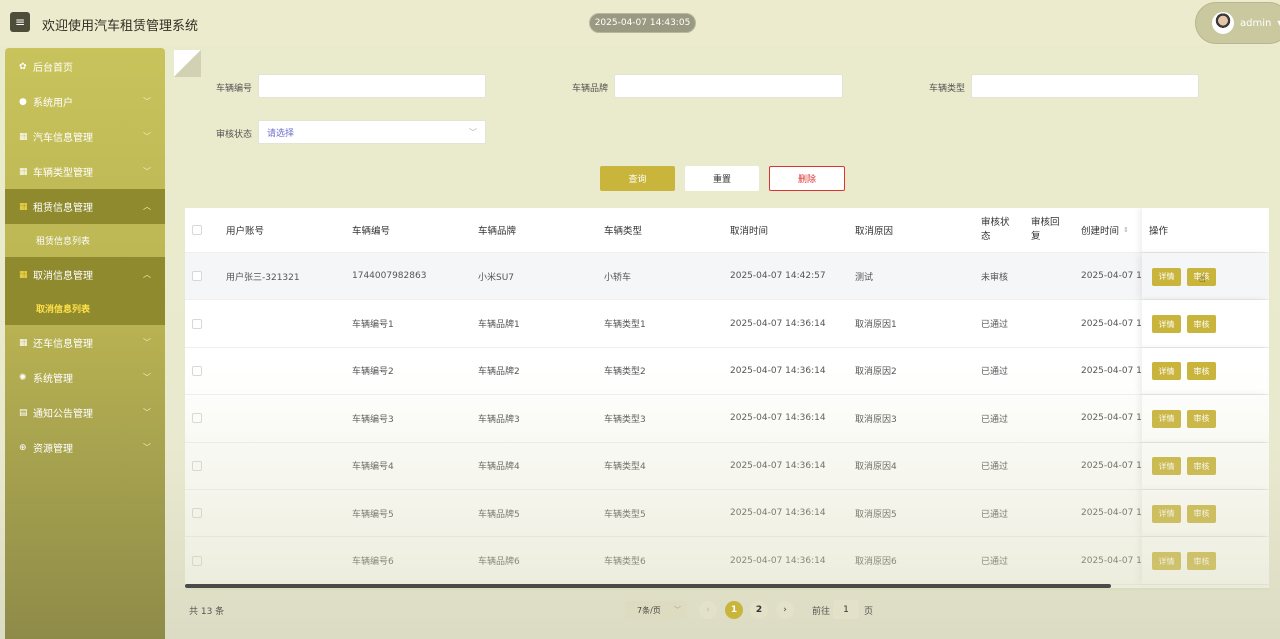 This screenshot has height=639, width=1280. Describe the element at coordinates (499, 467) in the screenshot. I see `table-cell: 车辆品牌4` at that location.